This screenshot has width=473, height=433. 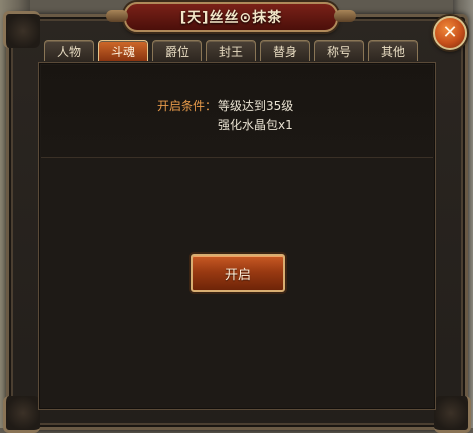 I want to click on tab-king: 封王, so click(x=231, y=50).